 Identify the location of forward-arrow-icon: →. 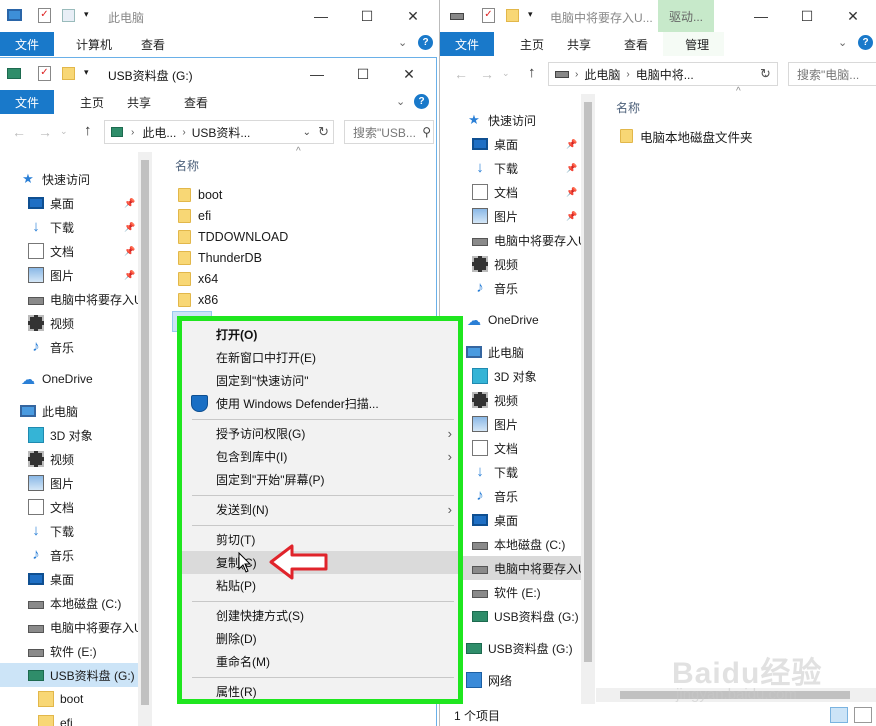
(487, 74).